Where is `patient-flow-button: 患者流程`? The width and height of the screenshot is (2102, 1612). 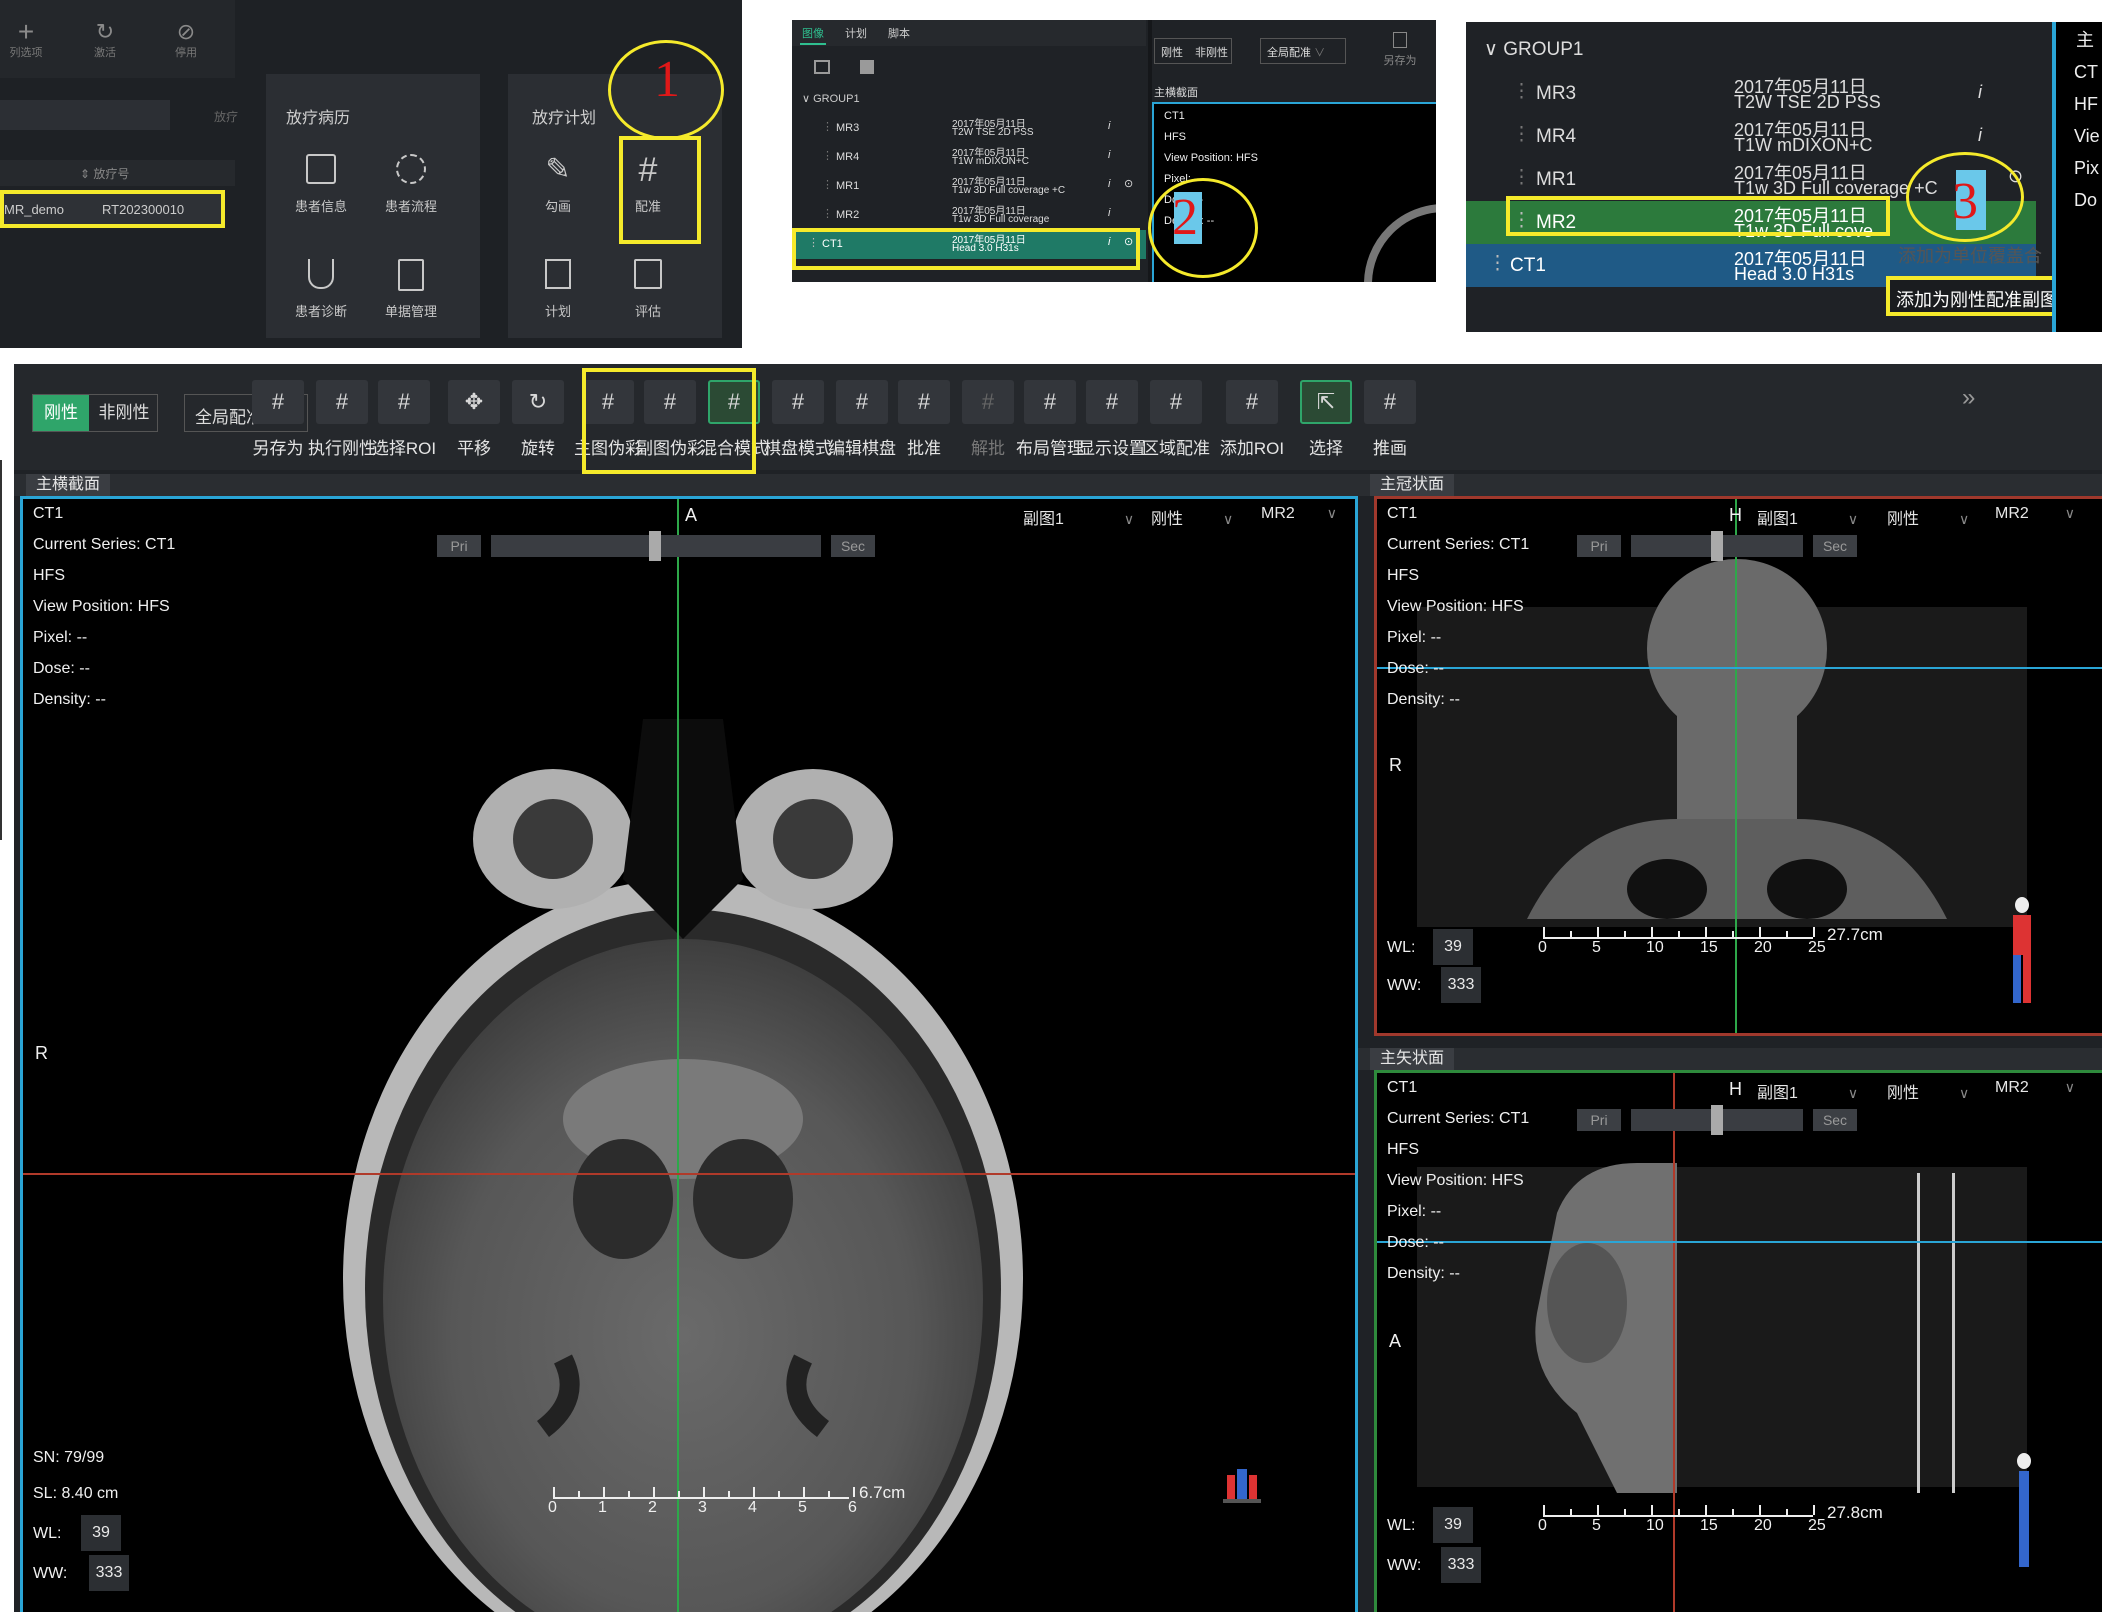 patient-flow-button: 患者流程 is located at coordinates (411, 184).